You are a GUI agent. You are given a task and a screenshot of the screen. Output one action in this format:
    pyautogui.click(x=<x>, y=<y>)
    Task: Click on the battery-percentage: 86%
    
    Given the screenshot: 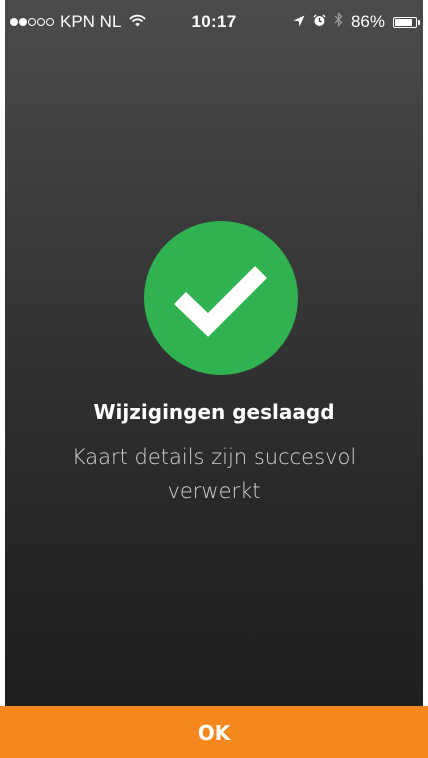 What is the action you would take?
    pyautogui.click(x=367, y=21)
    